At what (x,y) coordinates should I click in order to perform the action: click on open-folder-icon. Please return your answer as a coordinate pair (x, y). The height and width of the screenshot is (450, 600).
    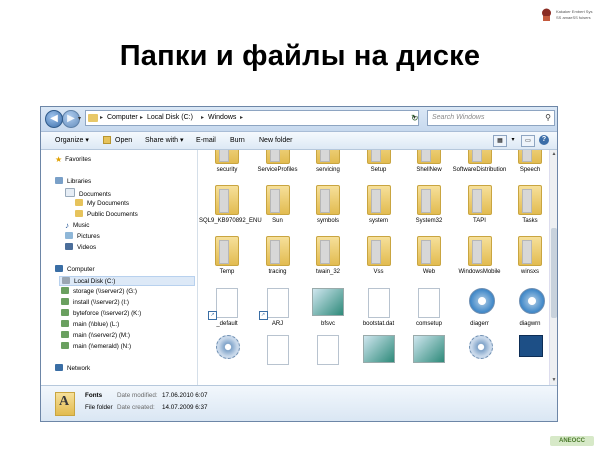
    Looking at the image, I should click on (107, 140).